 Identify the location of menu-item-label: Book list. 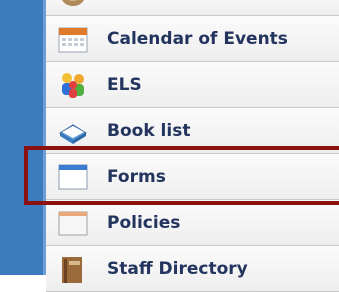
(149, 131).